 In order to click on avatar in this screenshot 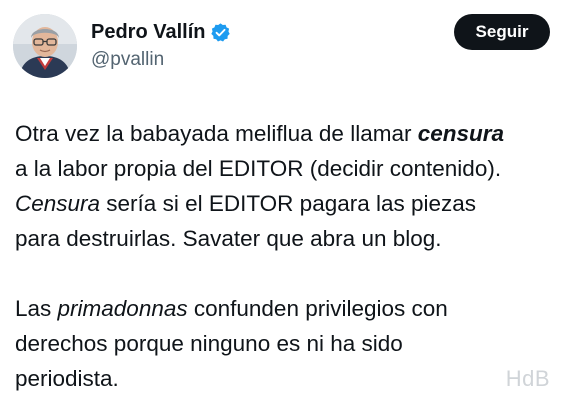, I will do `click(45, 46)`.